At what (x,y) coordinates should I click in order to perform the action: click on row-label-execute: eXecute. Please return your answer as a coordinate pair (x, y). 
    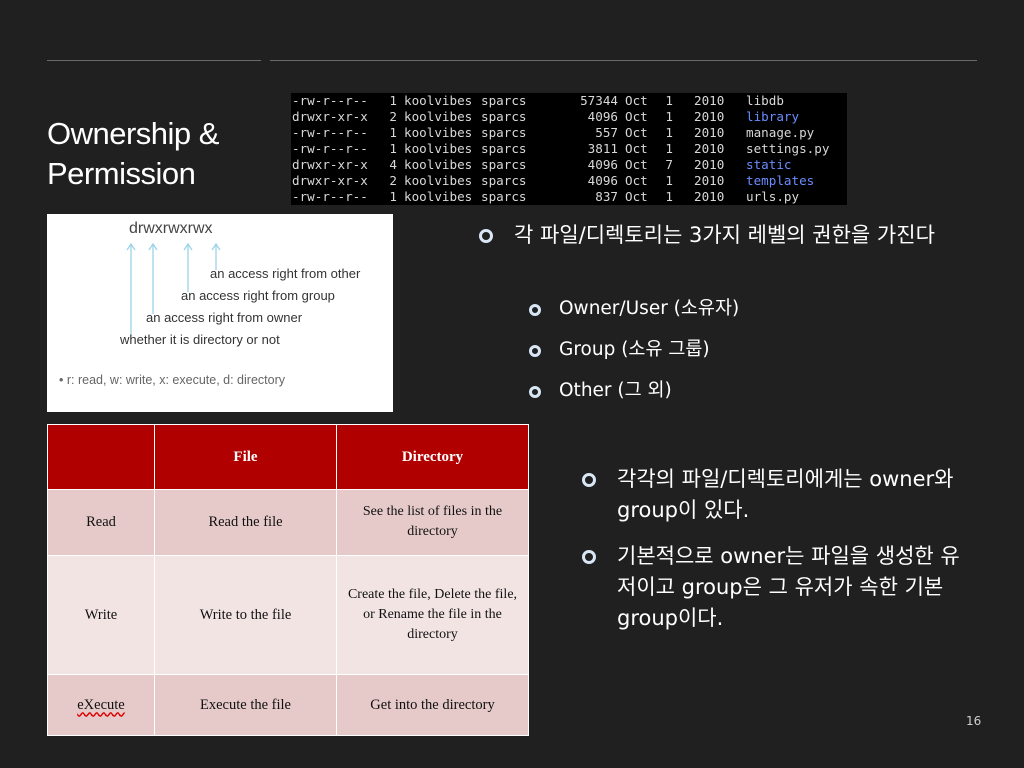
    Looking at the image, I should click on (101, 705).